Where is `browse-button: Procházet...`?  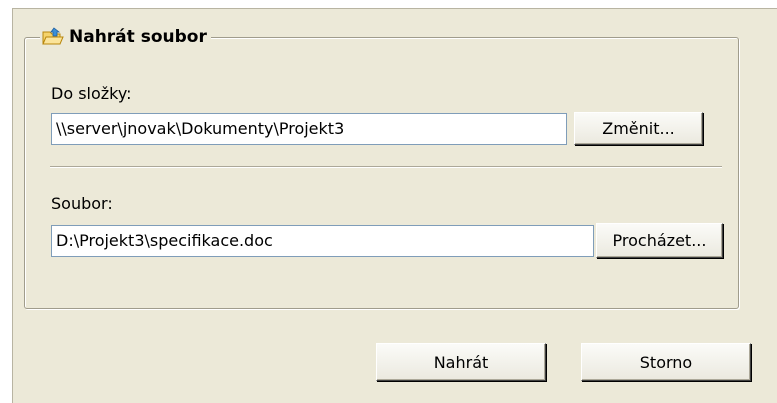 browse-button: Procházet... is located at coordinates (659, 240).